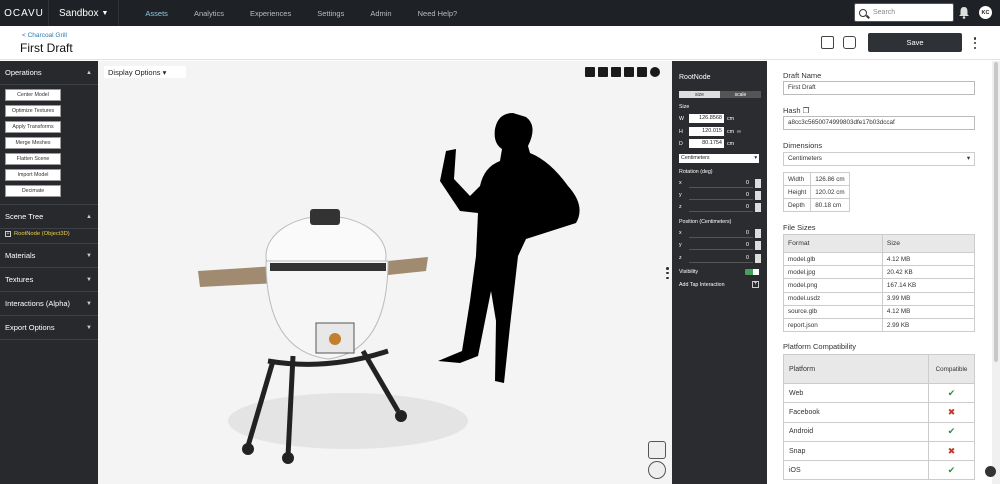 Image resolution: width=1000 pixels, height=484 pixels. Describe the element at coordinates (42, 234) in the screenshot. I see `root-node-label: RootNode (Object3D)` at that location.